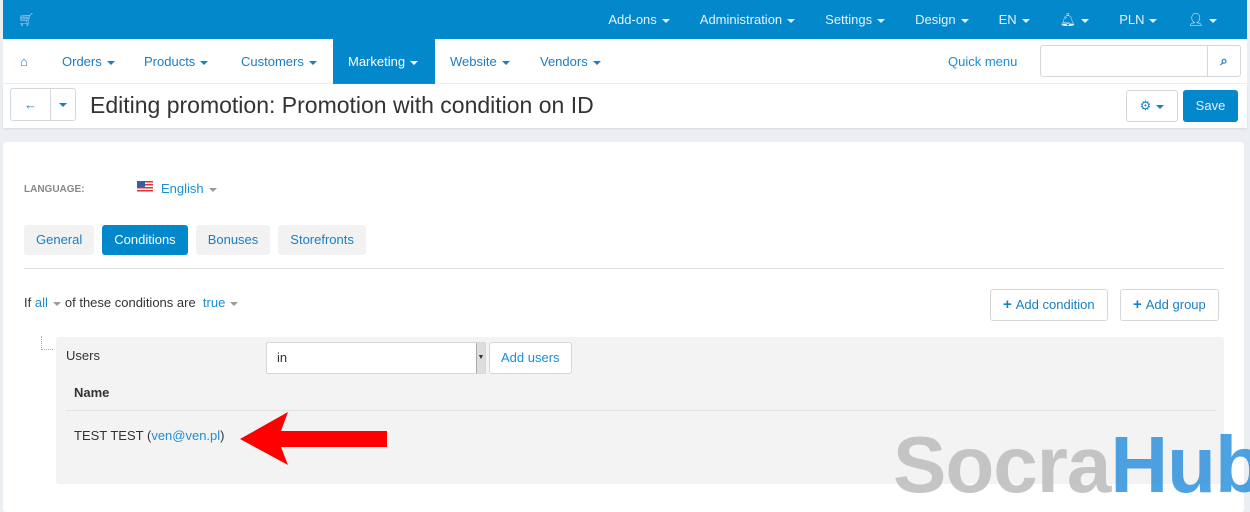 The image size is (1250, 512). What do you see at coordinates (50, 302) in the screenshot?
I see `all-any-select: all` at bounding box center [50, 302].